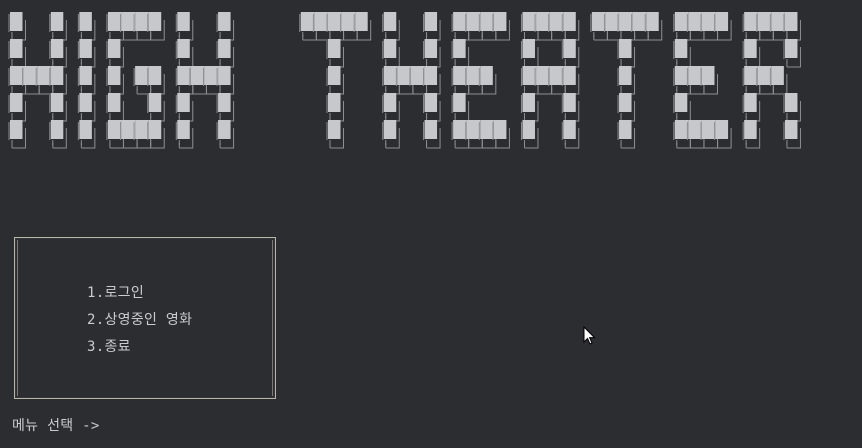 The height and width of the screenshot is (448, 862). What do you see at coordinates (135, 80) in the screenshot?
I see `banner-letter-g` at bounding box center [135, 80].